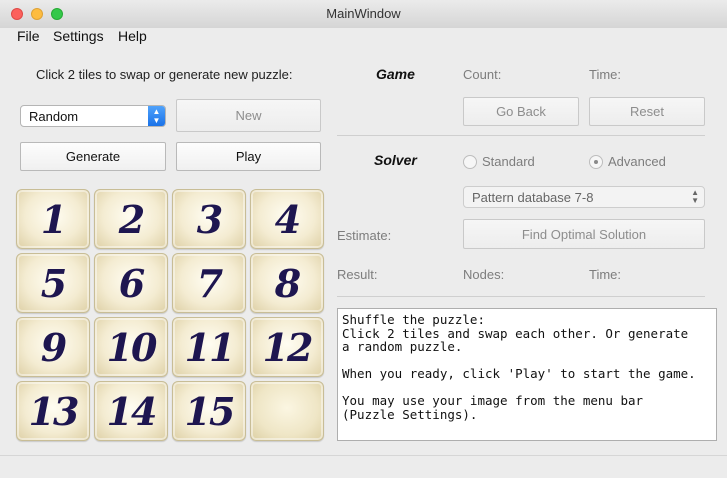 This screenshot has width=727, height=478. Describe the element at coordinates (132, 36) in the screenshot. I see `menu-help: Help` at that location.